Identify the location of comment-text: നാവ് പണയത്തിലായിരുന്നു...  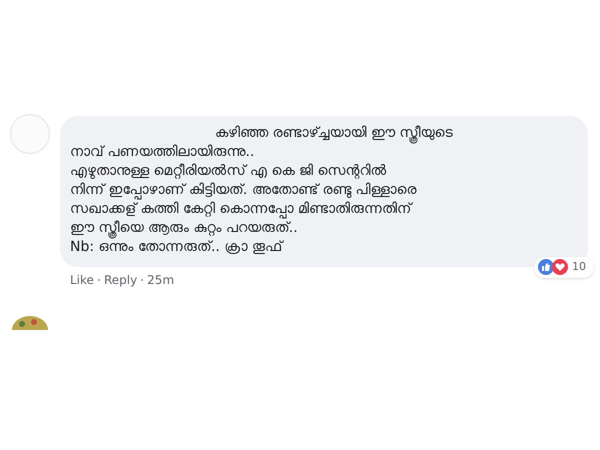
(163, 152).